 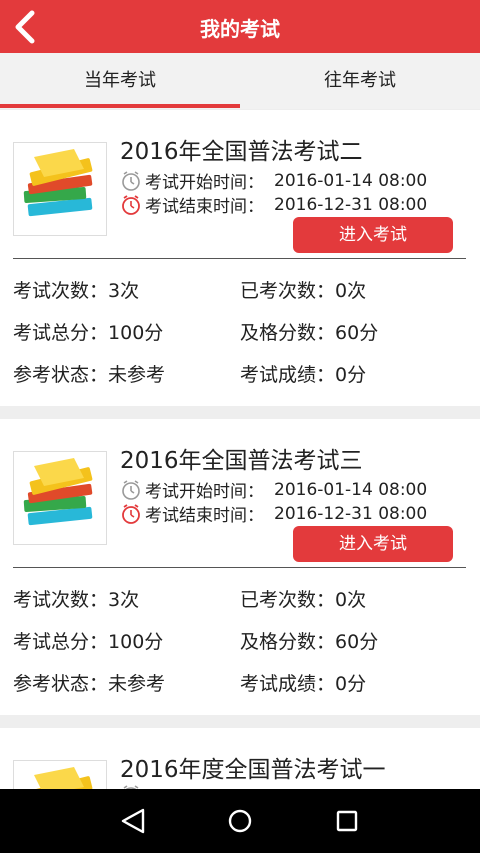 What do you see at coordinates (253, 770) in the screenshot?
I see `exam-title: 2016年度全国普法考试一` at bounding box center [253, 770].